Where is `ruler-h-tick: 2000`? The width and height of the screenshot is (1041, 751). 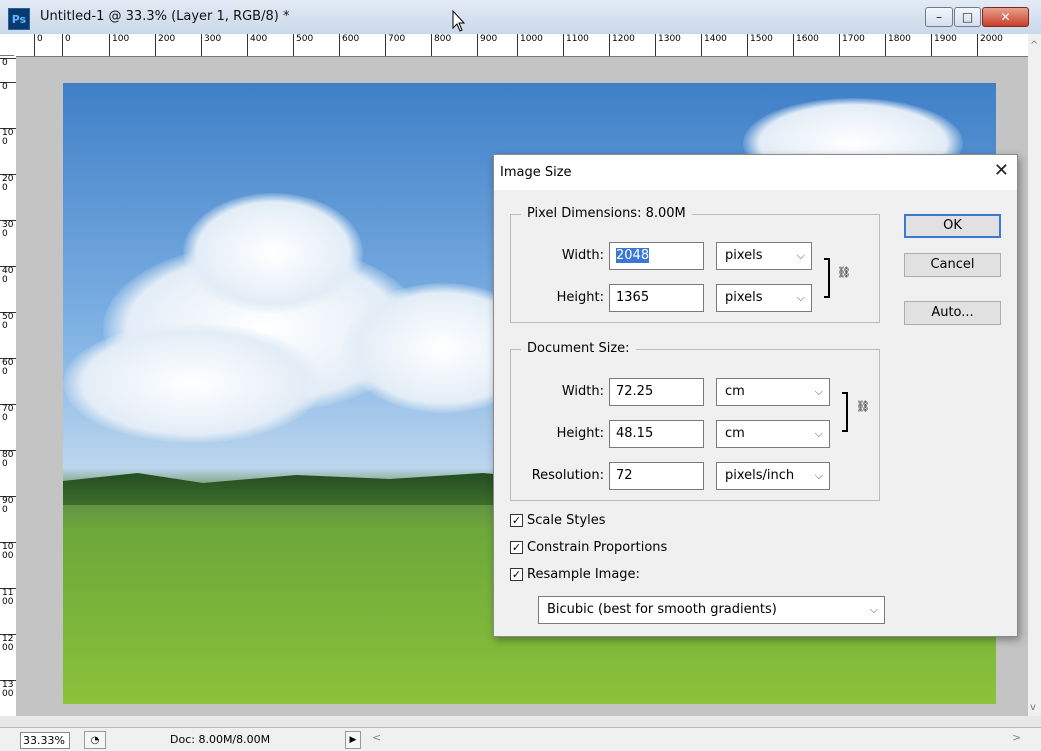 ruler-h-tick: 2000 is located at coordinates (990, 45).